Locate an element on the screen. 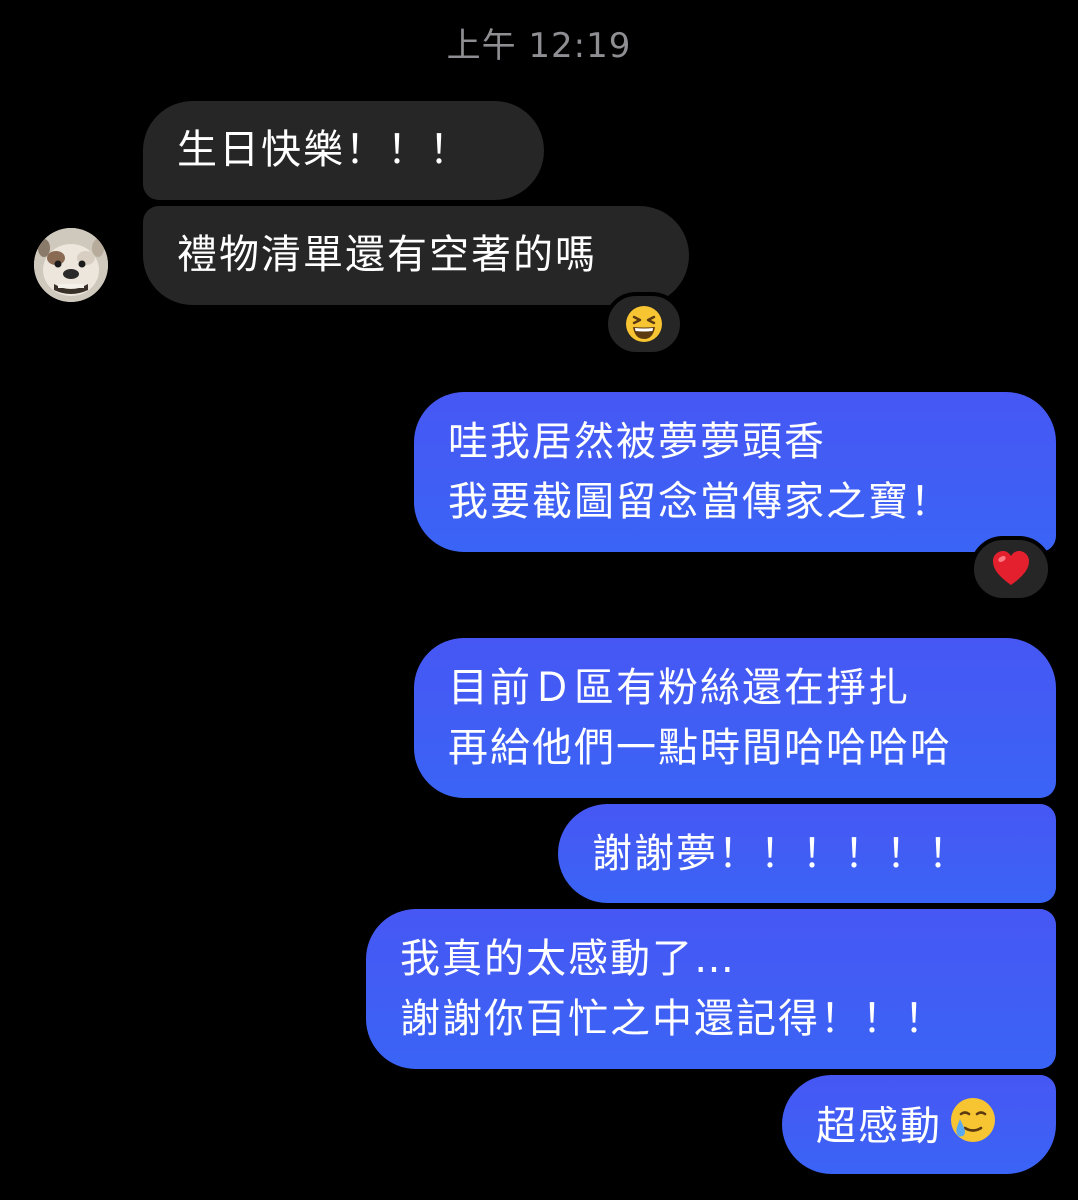 This screenshot has width=1078, height=1200. bulldog-avatar is located at coordinates (71, 265).